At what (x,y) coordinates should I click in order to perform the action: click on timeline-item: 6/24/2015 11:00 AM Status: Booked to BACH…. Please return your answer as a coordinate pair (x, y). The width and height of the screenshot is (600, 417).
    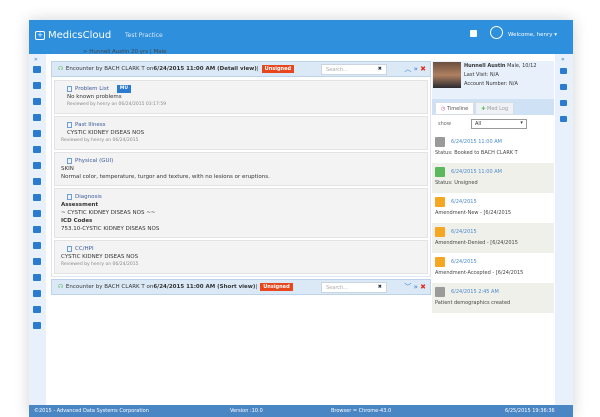
    Looking at the image, I should click on (493, 148).